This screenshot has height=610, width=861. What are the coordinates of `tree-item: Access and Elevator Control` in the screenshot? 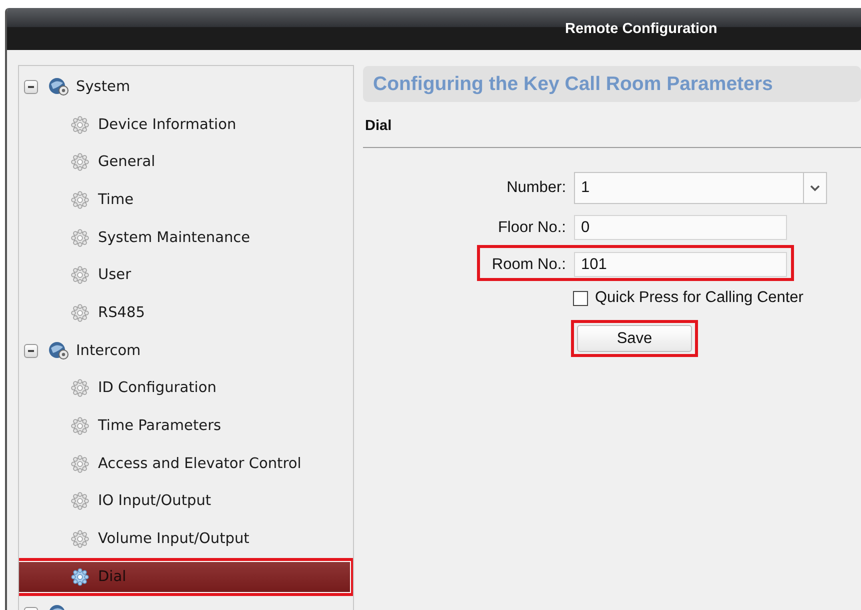 It's located at (186, 463).